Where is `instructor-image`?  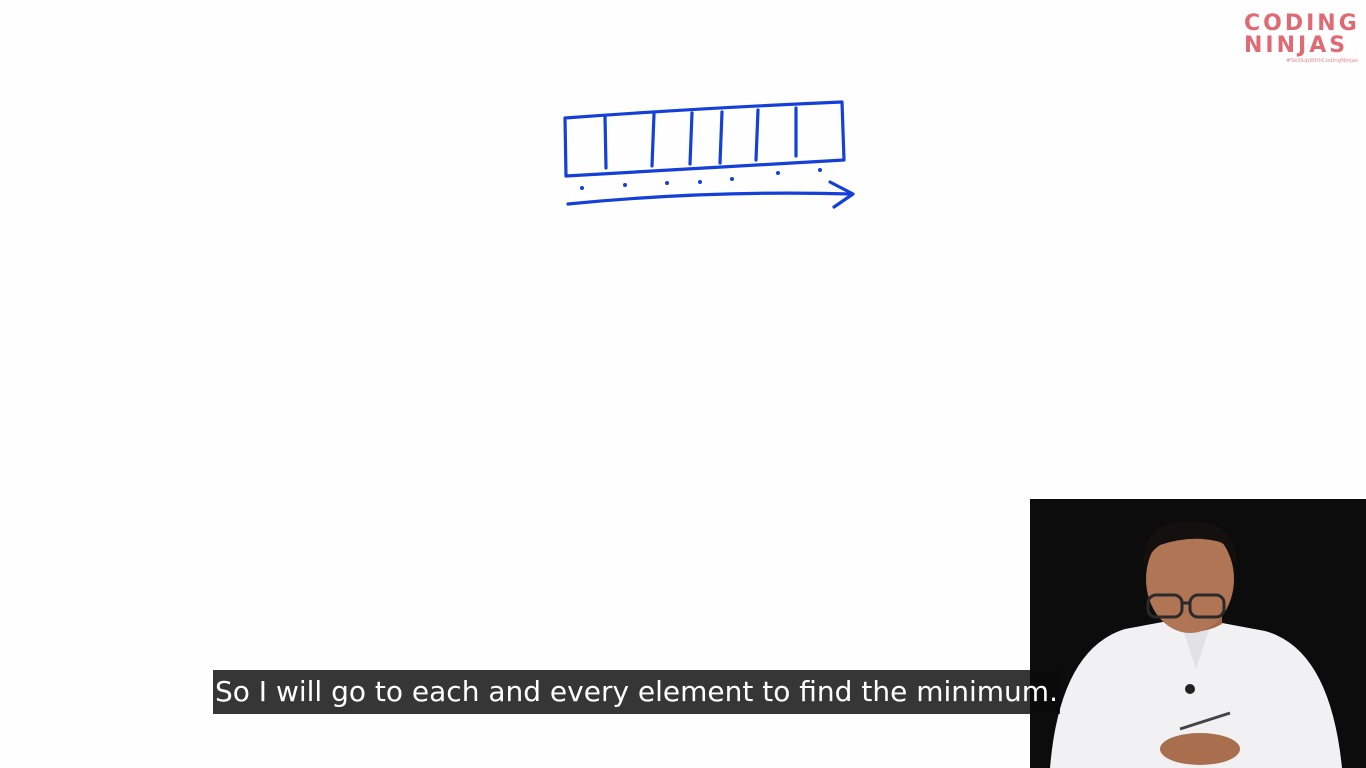
instructor-image is located at coordinates (1198, 633).